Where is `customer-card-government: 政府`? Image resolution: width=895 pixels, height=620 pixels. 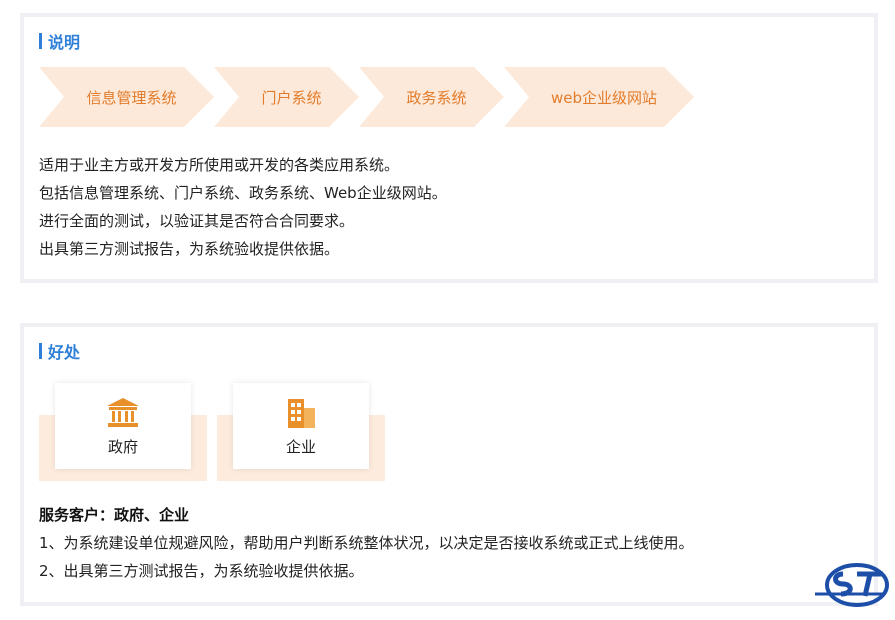 customer-card-government: 政府 is located at coordinates (123, 426).